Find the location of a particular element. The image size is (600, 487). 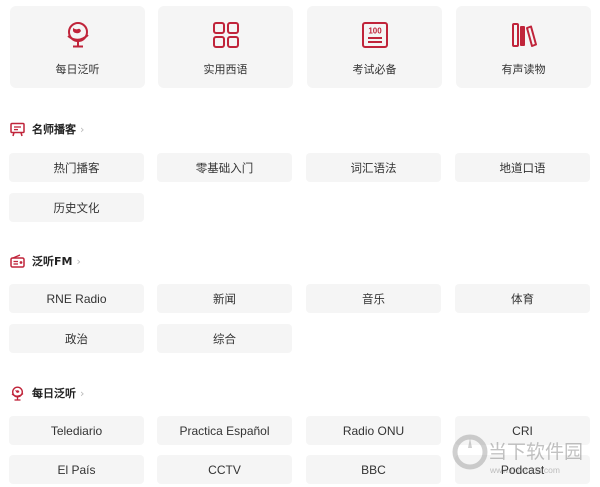

tag-telediario: Telediario is located at coordinates (76, 430).